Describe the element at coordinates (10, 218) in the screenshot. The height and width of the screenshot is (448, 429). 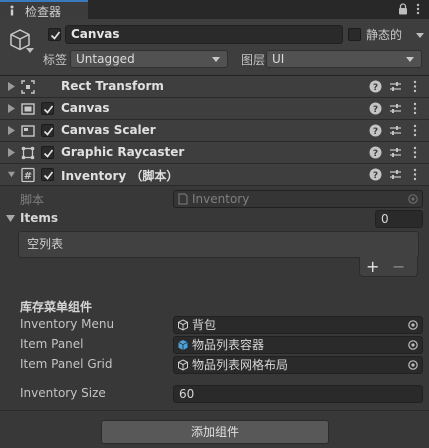
I see `items-fold-arrow-icon` at that location.